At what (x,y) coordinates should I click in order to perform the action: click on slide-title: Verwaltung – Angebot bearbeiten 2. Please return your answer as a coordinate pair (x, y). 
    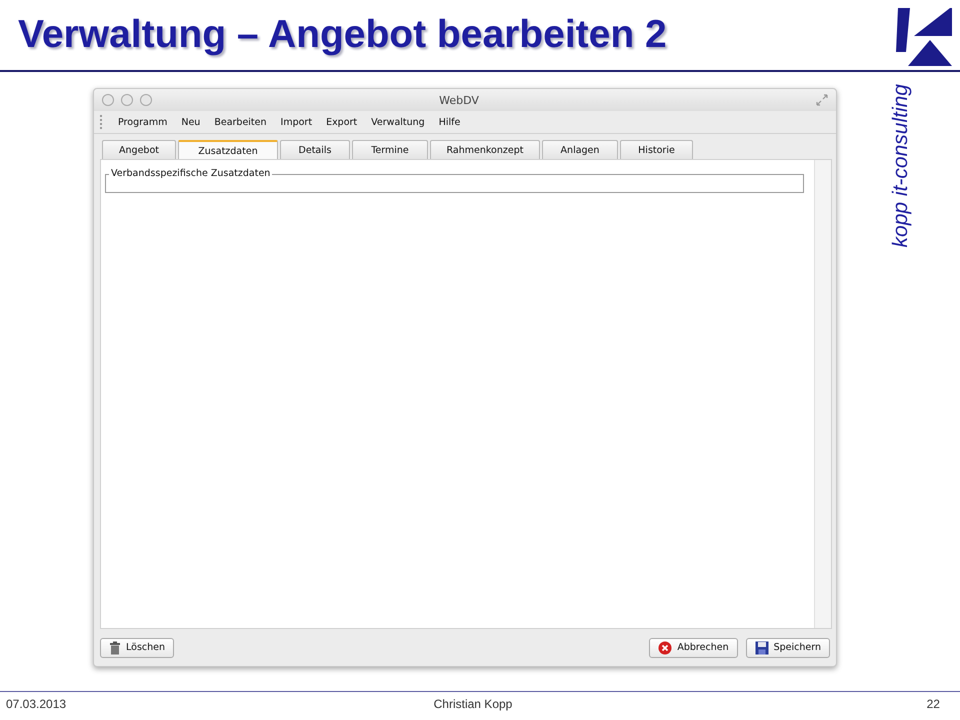
    Looking at the image, I should click on (343, 35).